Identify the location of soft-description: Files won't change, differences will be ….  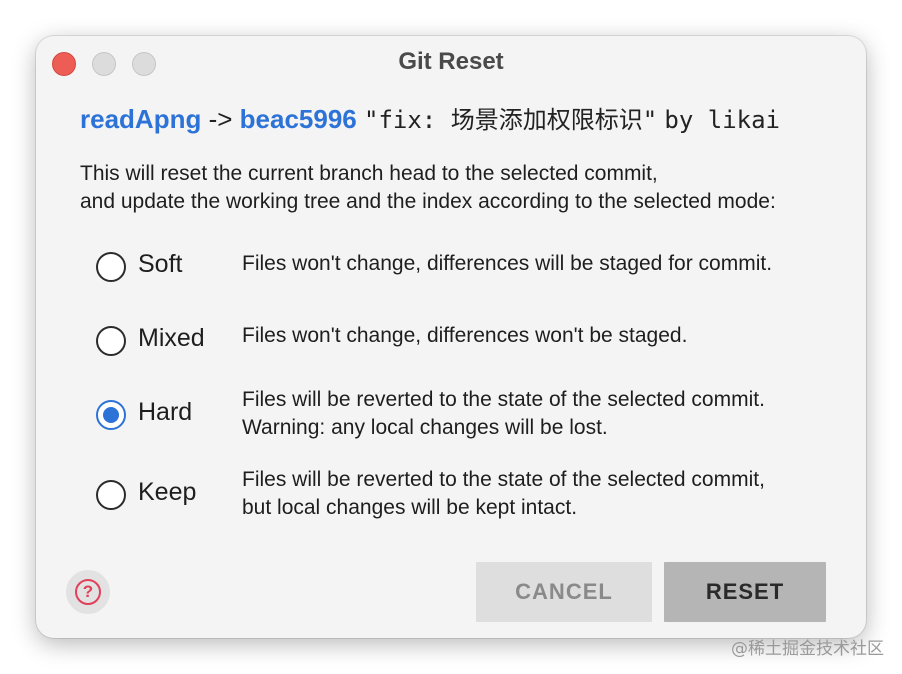
(507, 264).